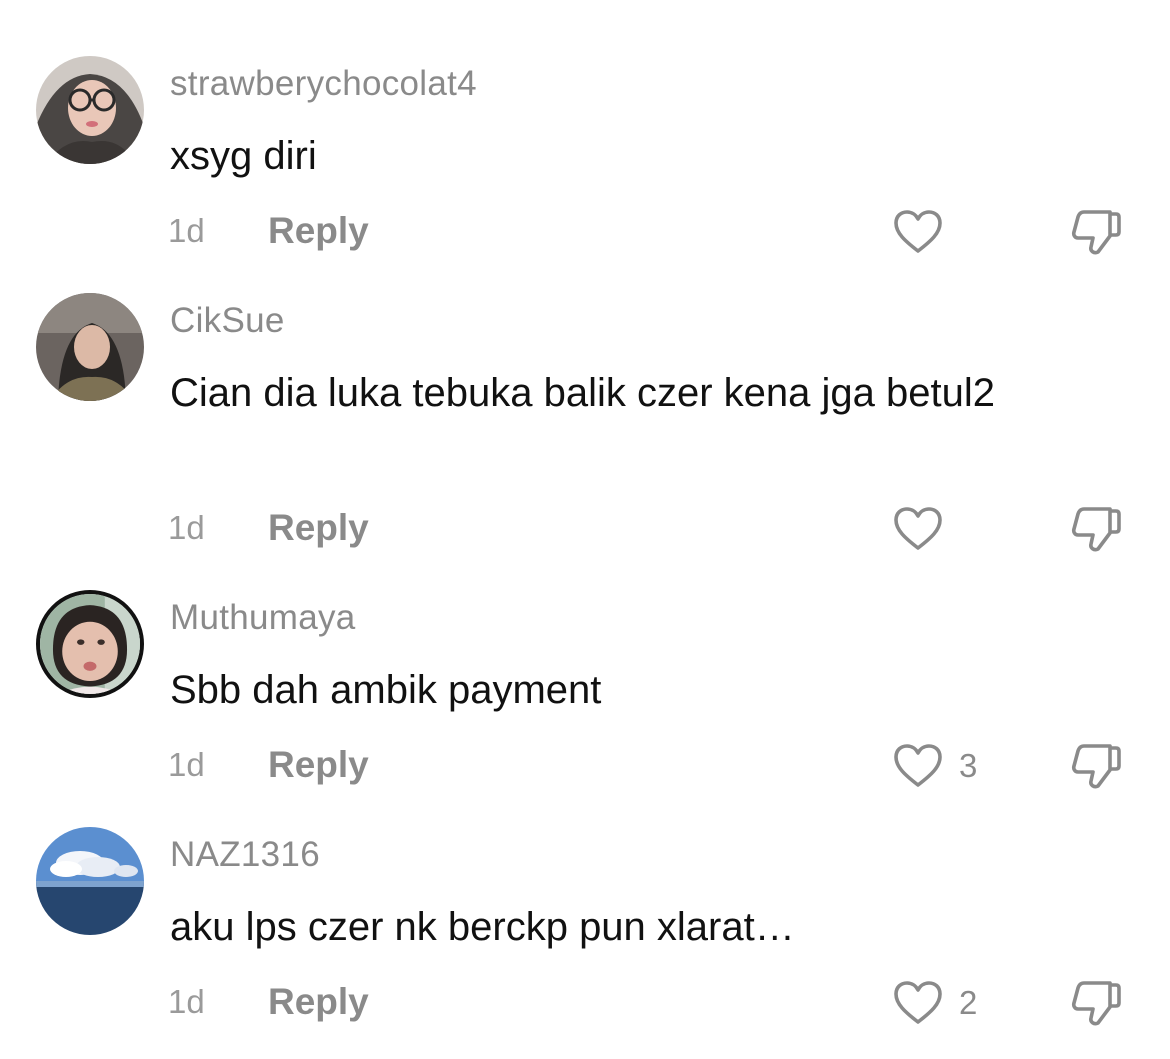 The width and height of the screenshot is (1170, 1059). I want to click on comment-username: Muthumaya, so click(263, 618).